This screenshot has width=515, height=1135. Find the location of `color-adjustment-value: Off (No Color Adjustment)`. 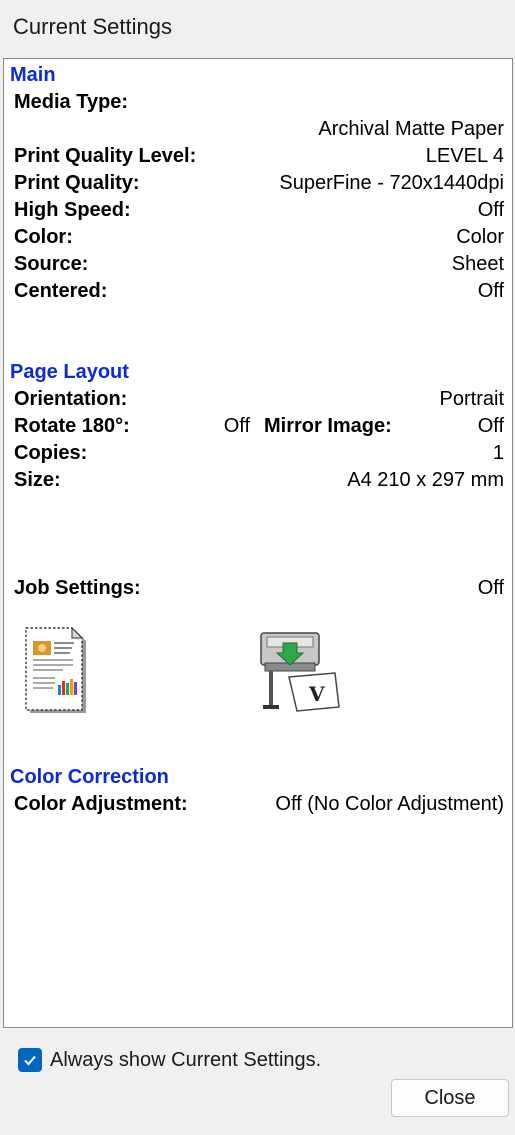

color-adjustment-value: Off (No Color Adjustment) is located at coordinates (389, 804).